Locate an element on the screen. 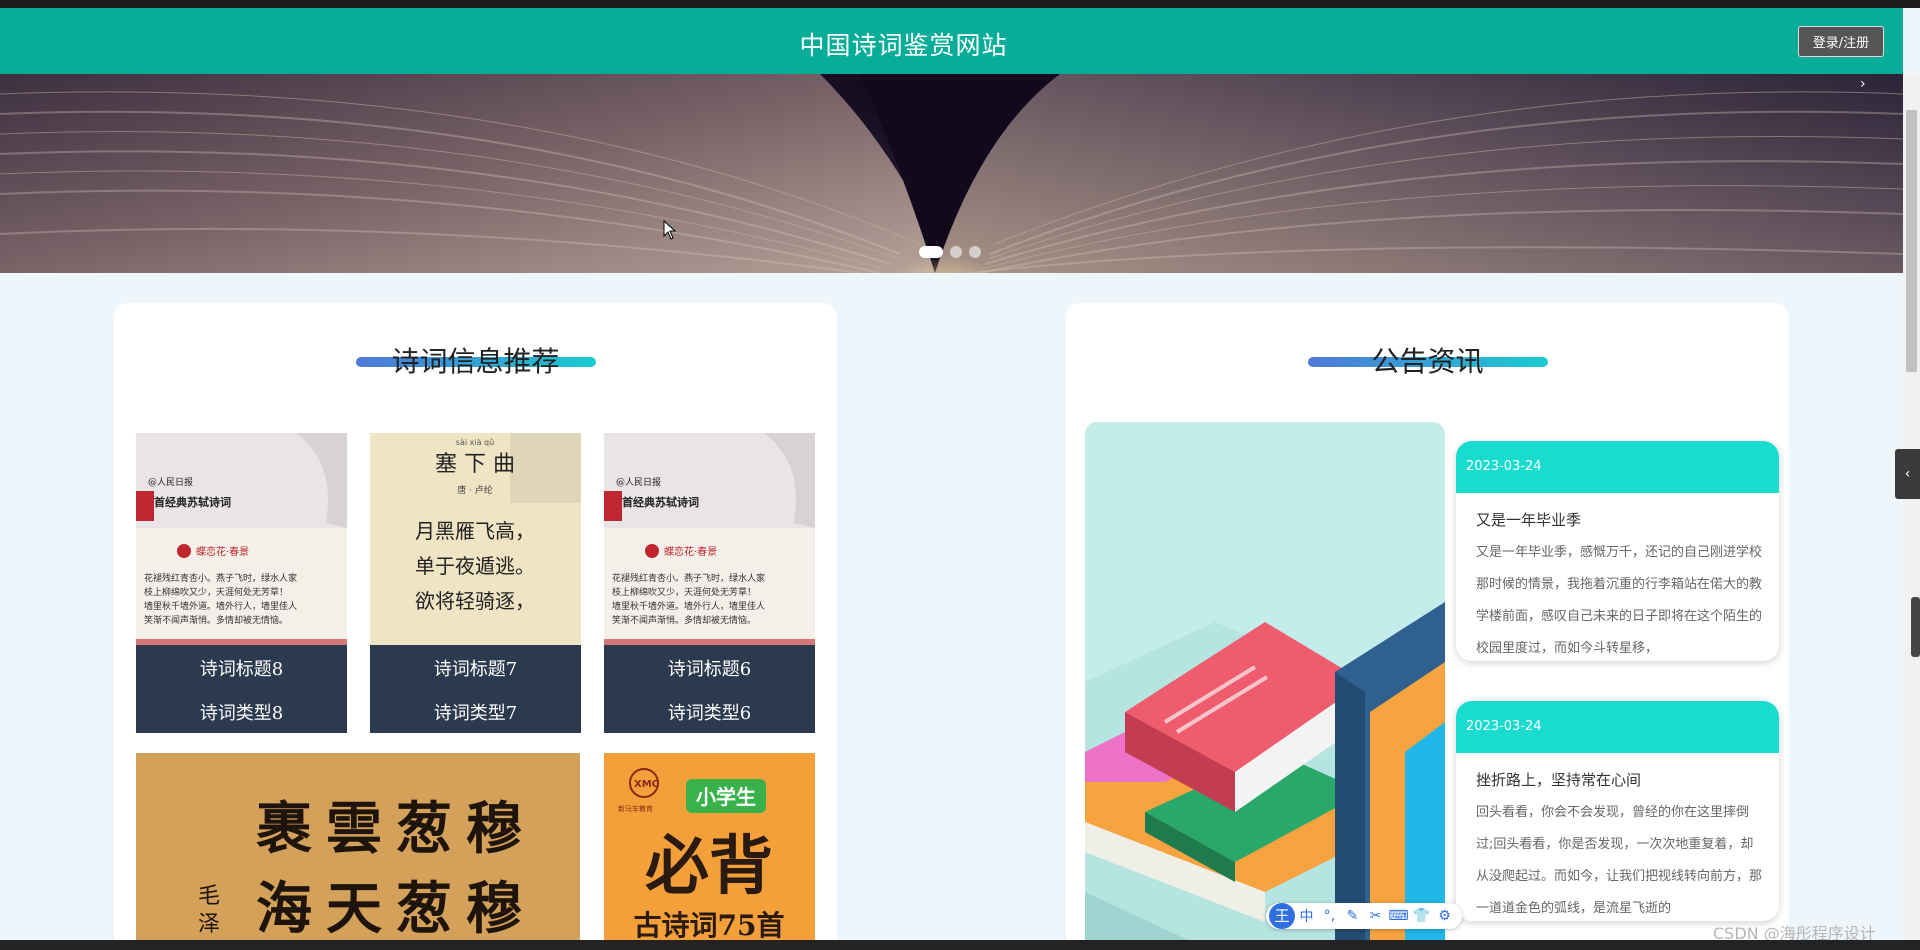  poem-section-title: 诗词信息推荐 is located at coordinates (475, 361).